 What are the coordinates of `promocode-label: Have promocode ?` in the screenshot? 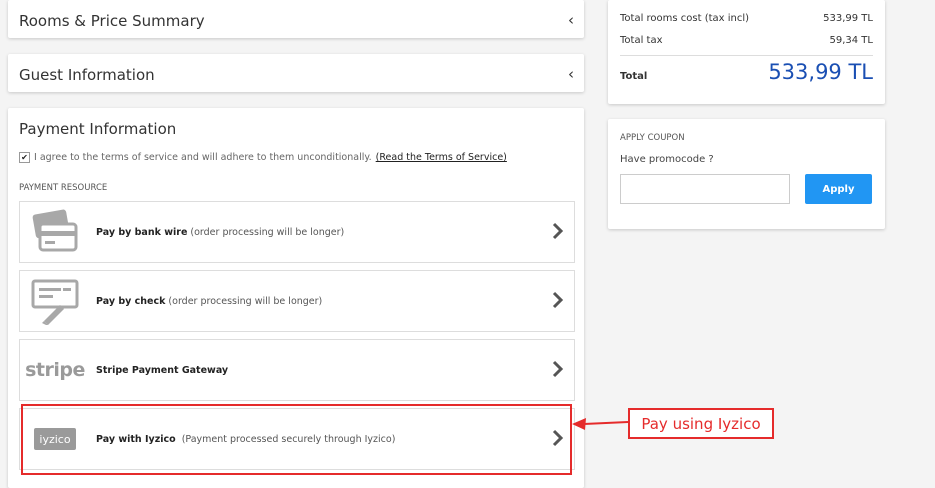 It's located at (667, 159).